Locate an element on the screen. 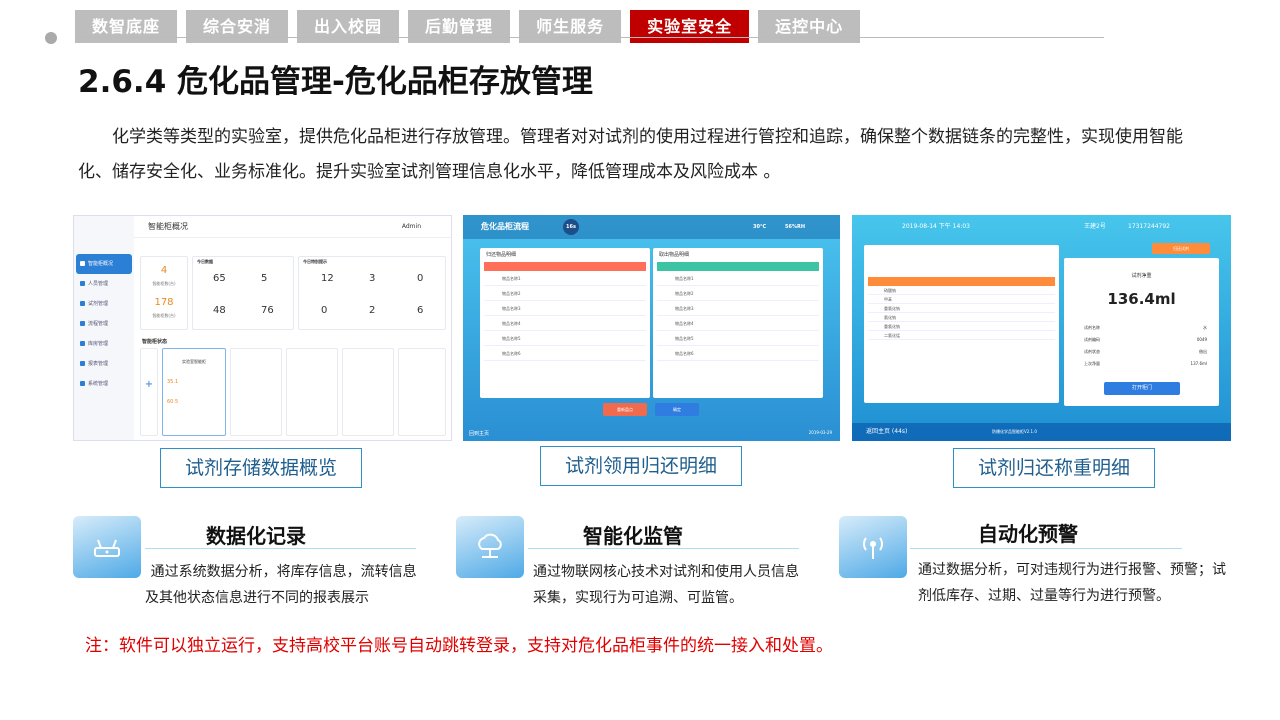  table-row: 甲苯 is located at coordinates (961, 299).